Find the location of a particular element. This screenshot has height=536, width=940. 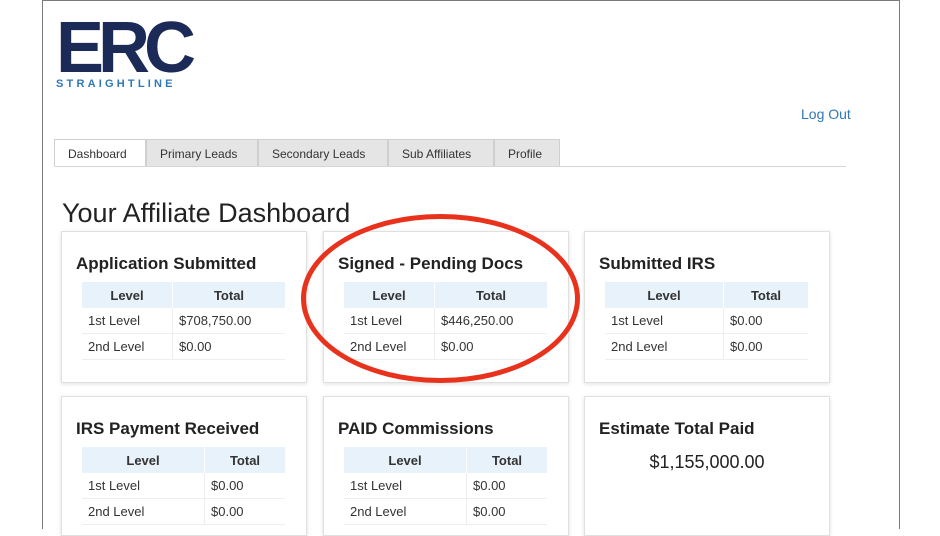

tab-sub-affiliates: Sub Affiliates is located at coordinates (441, 153).